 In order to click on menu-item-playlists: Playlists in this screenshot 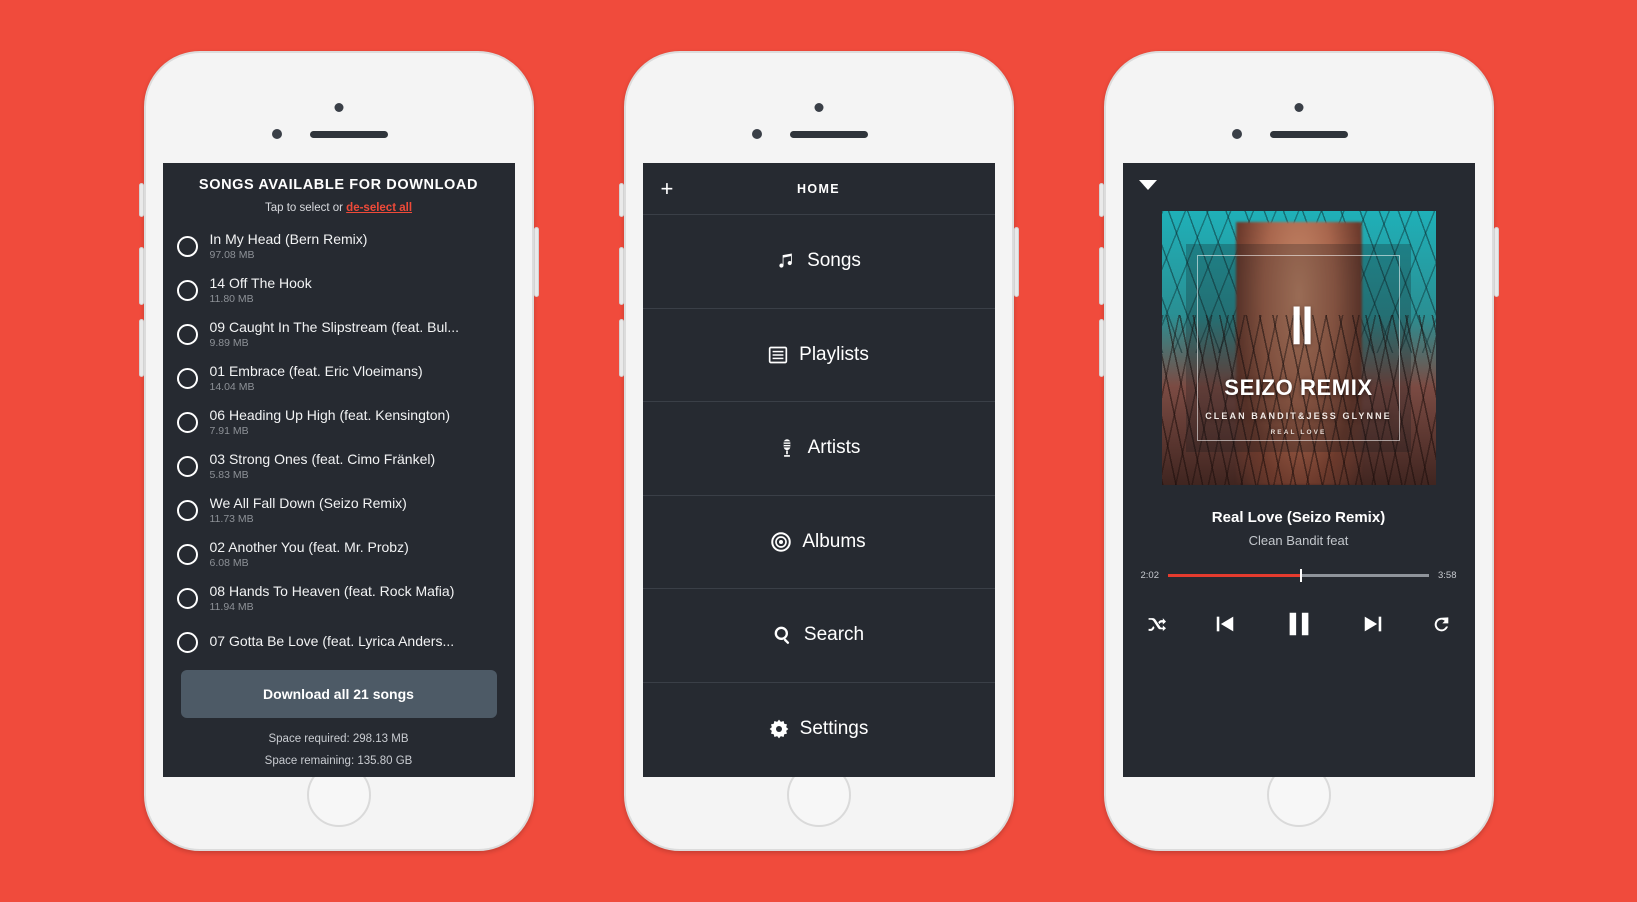, I will do `click(818, 355)`.